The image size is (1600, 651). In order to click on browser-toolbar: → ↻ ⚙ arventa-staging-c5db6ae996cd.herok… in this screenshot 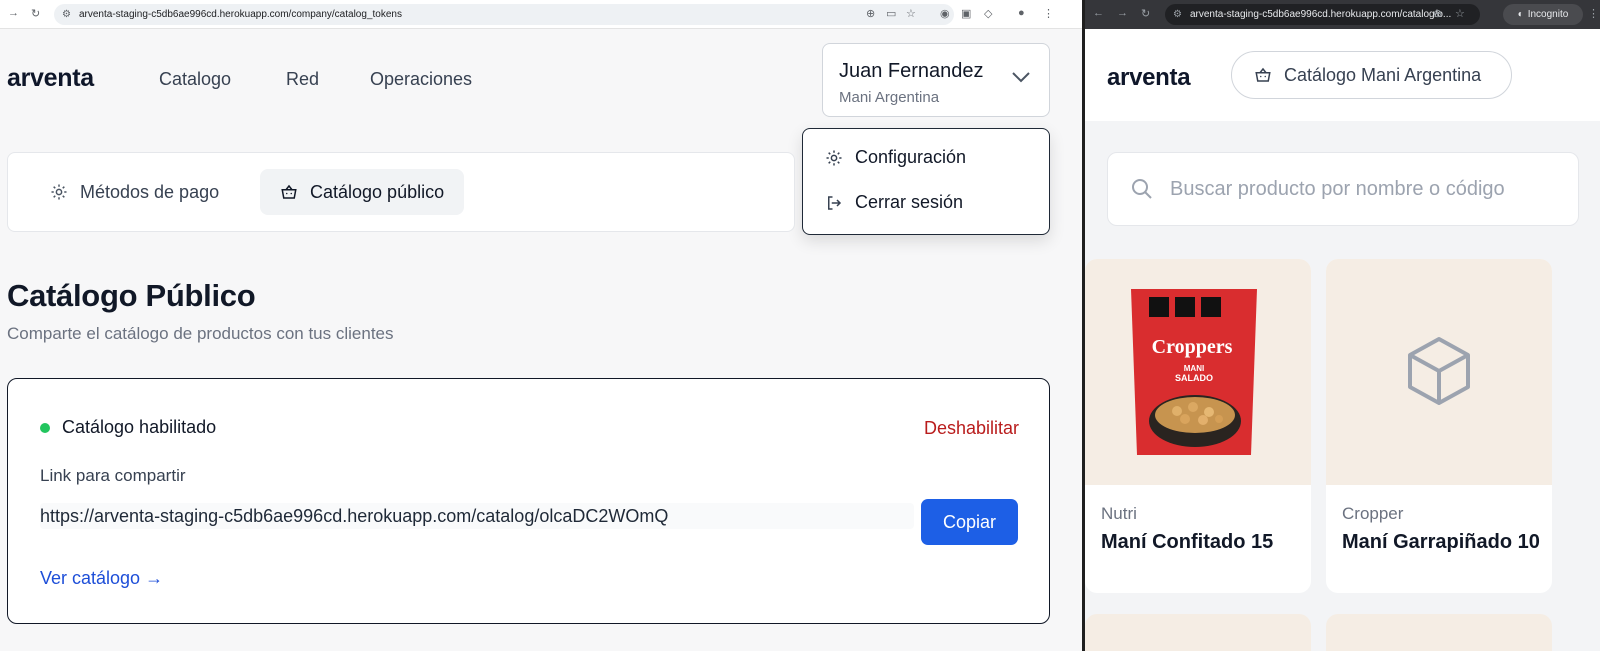, I will do `click(541, 14)`.